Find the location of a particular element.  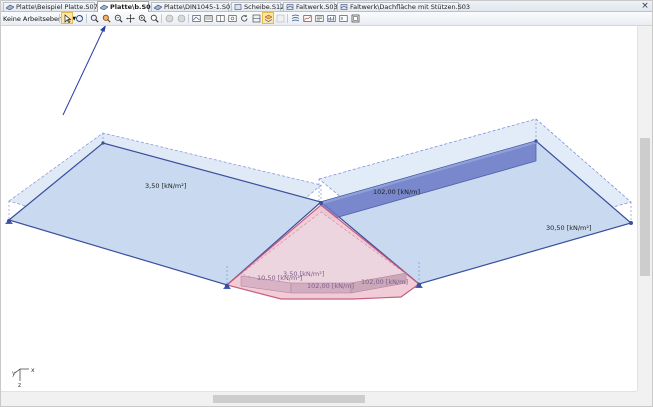

redo-view-icon is located at coordinates (181, 18).